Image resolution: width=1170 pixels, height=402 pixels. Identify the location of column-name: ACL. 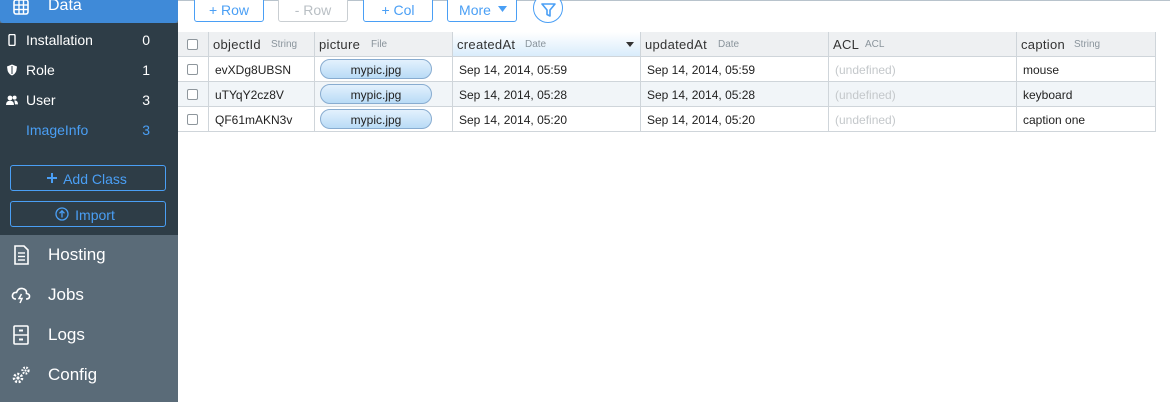
(846, 44).